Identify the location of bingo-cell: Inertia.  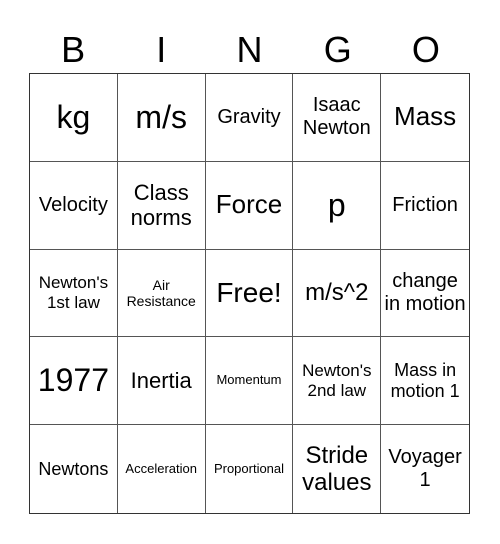
(161, 381).